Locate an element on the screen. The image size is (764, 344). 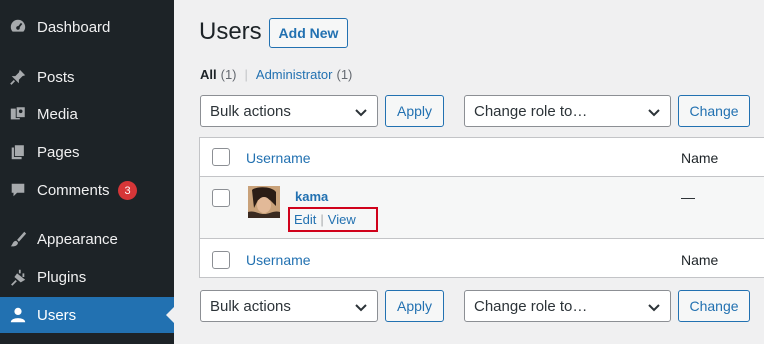
apply-button-top: Apply is located at coordinates (414, 111).